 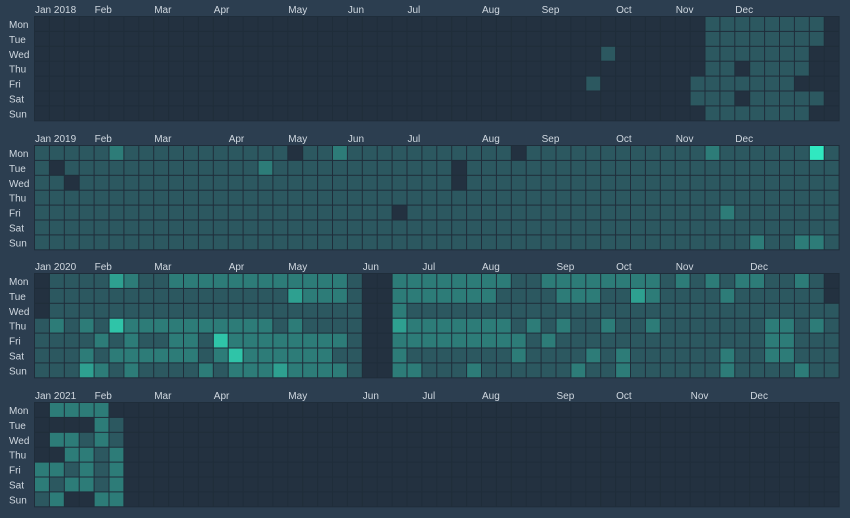 What do you see at coordinates (744, 139) in the screenshot?
I see `month-label: Dec` at bounding box center [744, 139].